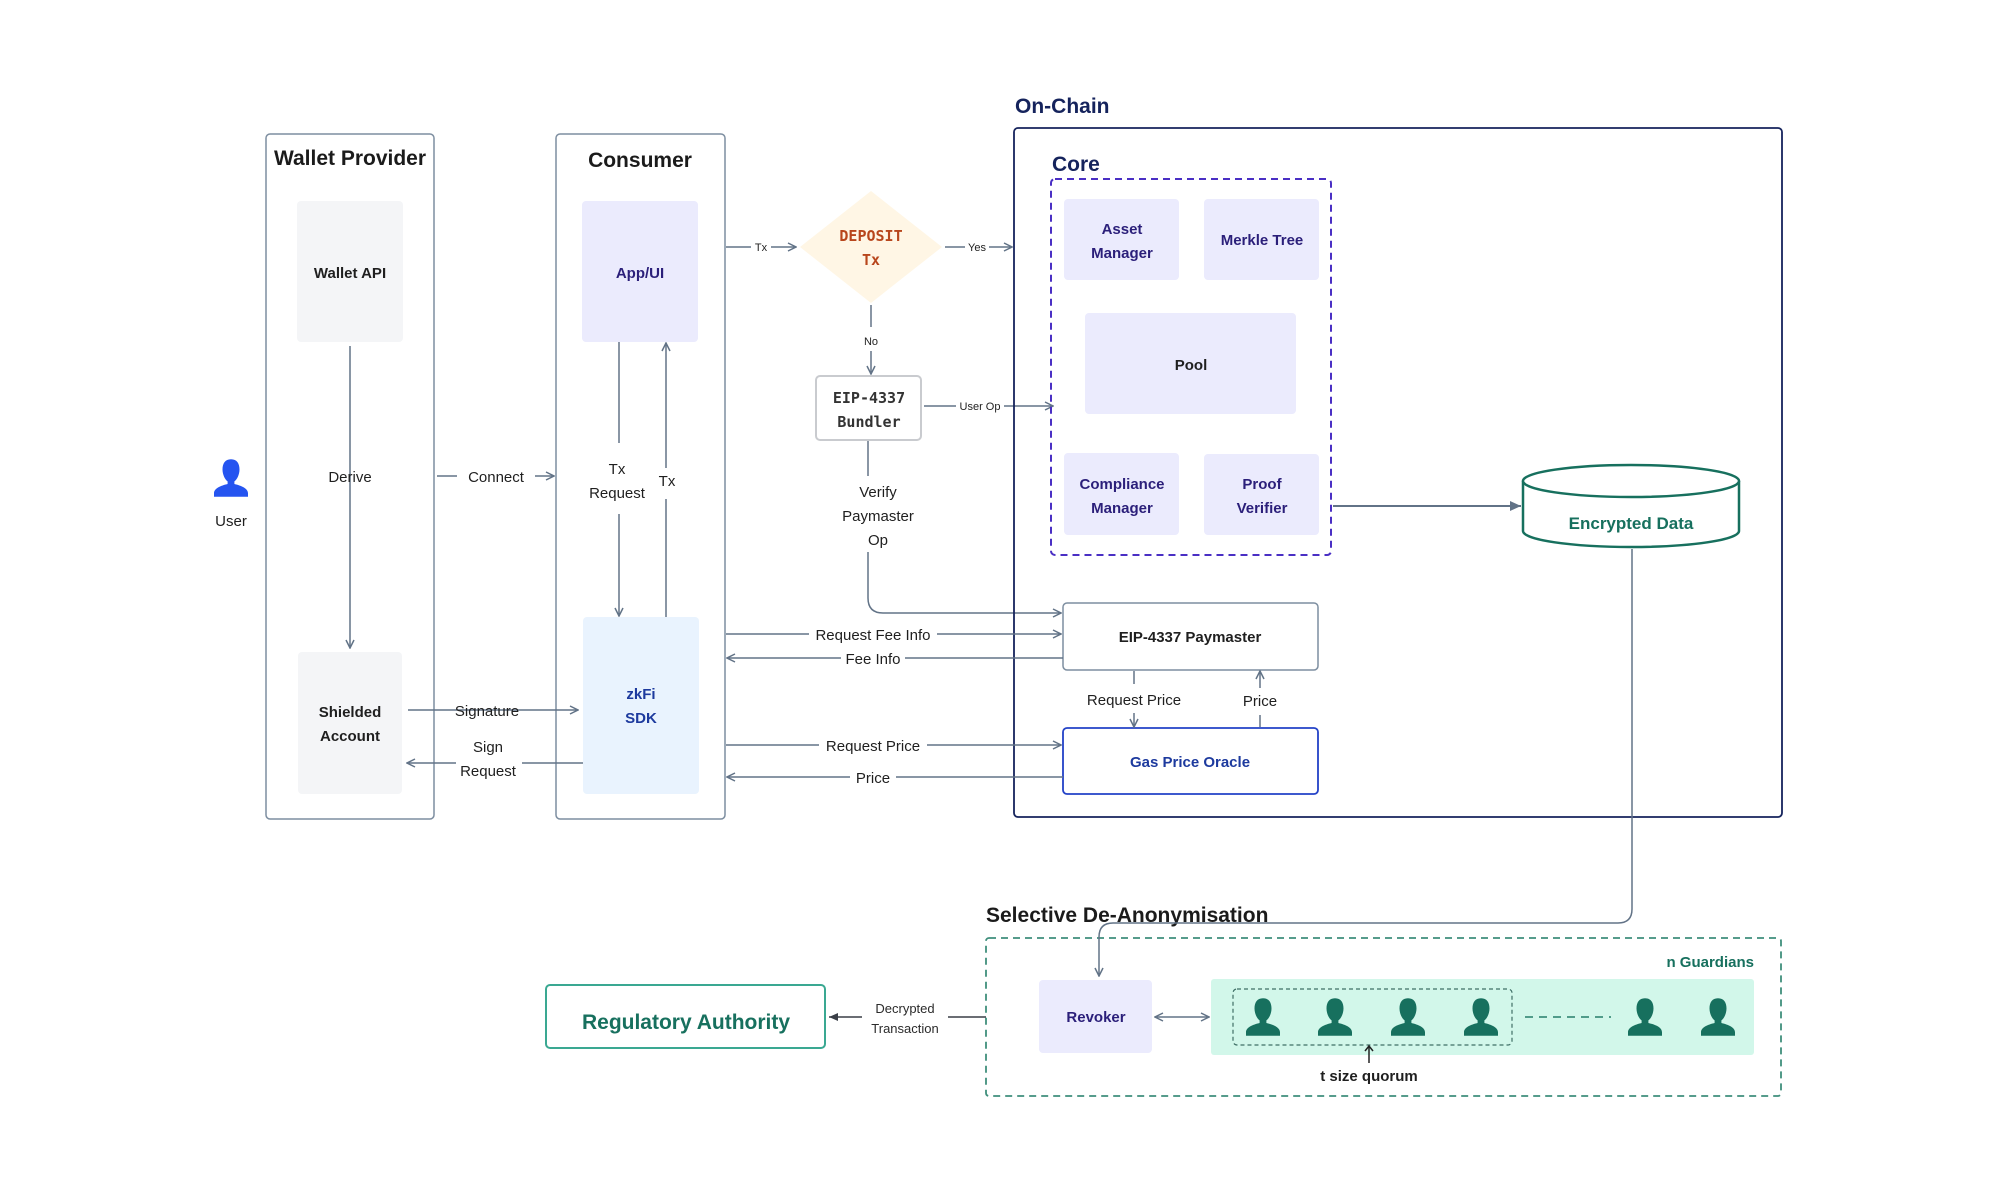  I want to click on onchain-title: On-Chain, so click(1062, 106).